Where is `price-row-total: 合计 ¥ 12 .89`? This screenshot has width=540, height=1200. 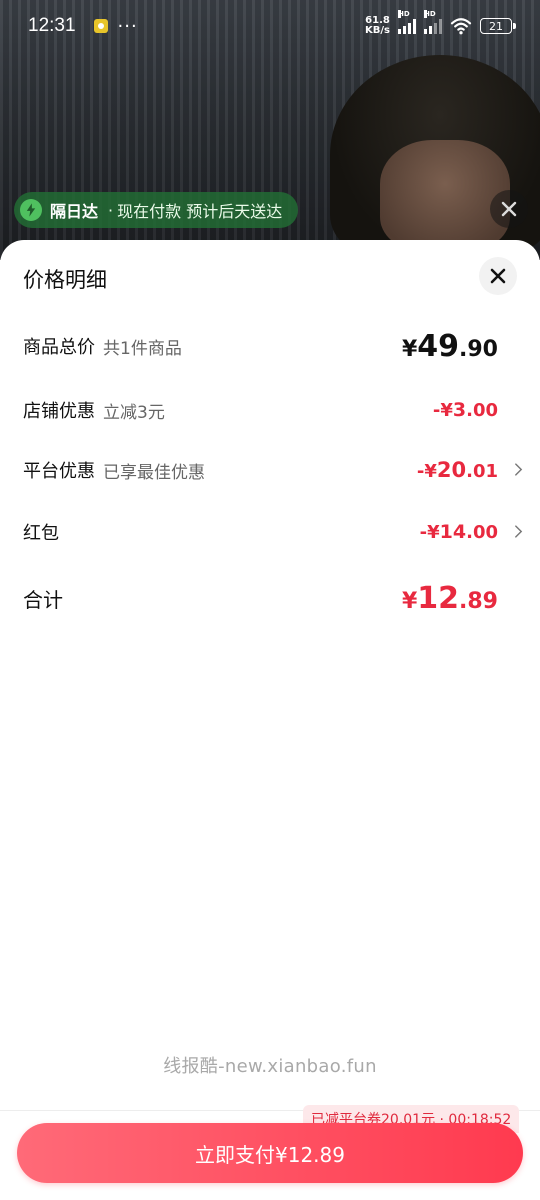
price-row-total: 合计 ¥ 12 .89 is located at coordinates (273, 598).